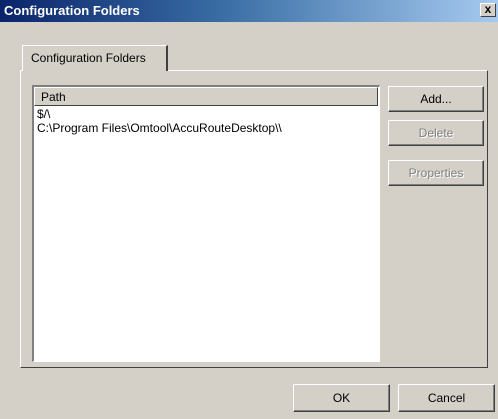 This screenshot has width=498, height=419. What do you see at coordinates (53, 97) in the screenshot?
I see `column-header-label: Path` at bounding box center [53, 97].